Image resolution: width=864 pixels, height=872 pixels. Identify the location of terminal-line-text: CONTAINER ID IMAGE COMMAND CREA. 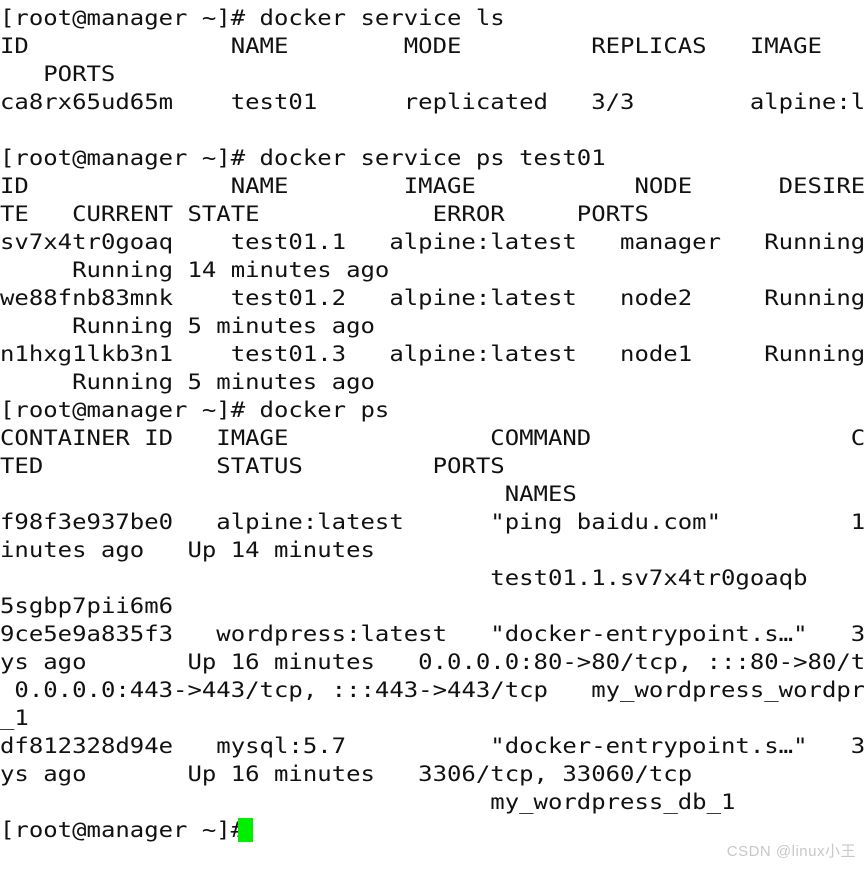
(432, 438).